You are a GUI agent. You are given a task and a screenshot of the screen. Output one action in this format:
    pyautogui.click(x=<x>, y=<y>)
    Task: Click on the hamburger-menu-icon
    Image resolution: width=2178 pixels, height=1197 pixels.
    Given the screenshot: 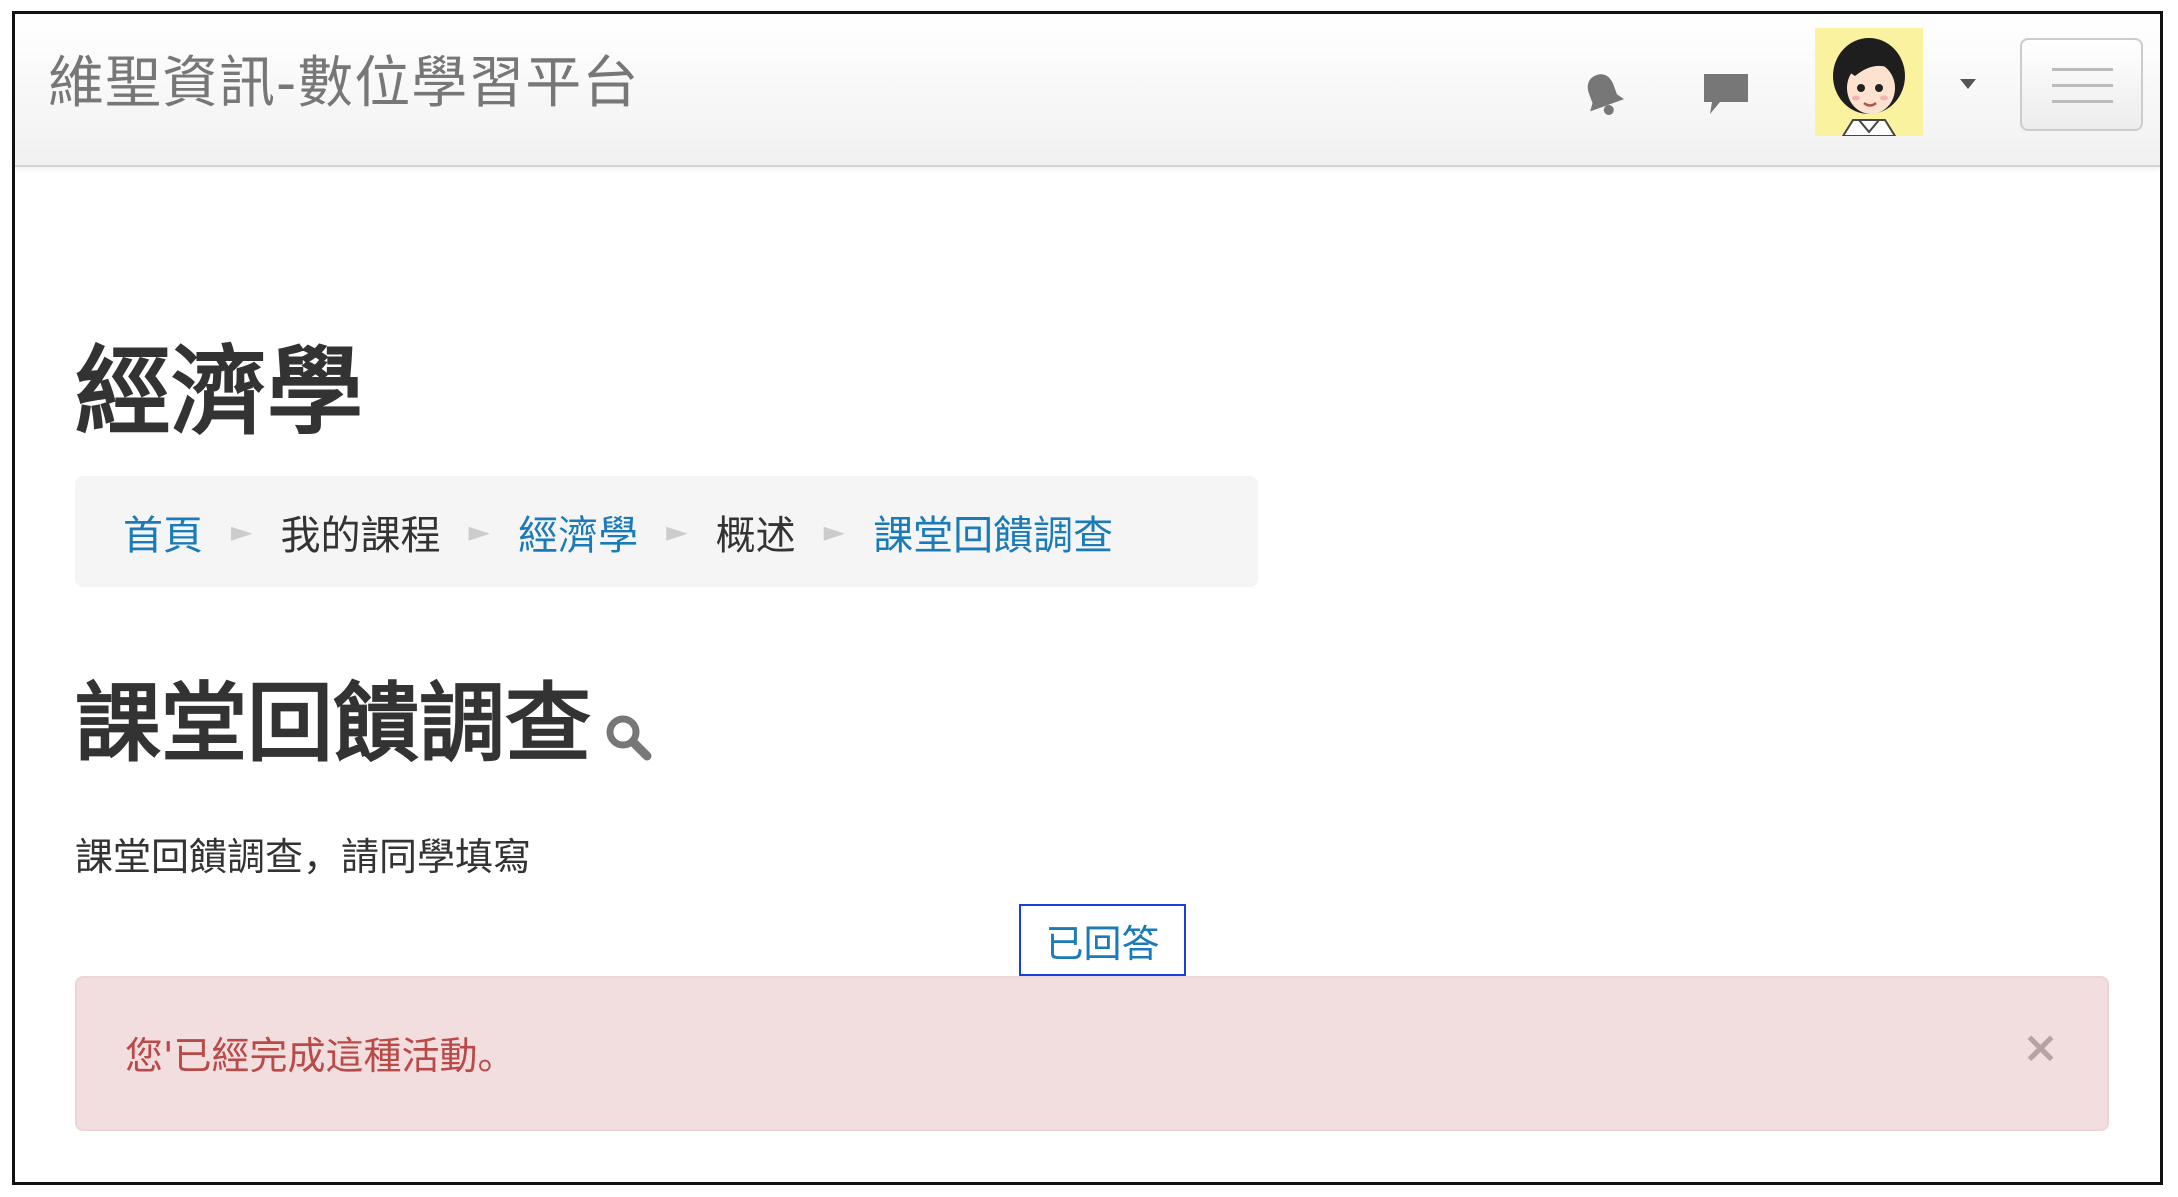 What is the action you would take?
    pyautogui.click(x=2081, y=84)
    